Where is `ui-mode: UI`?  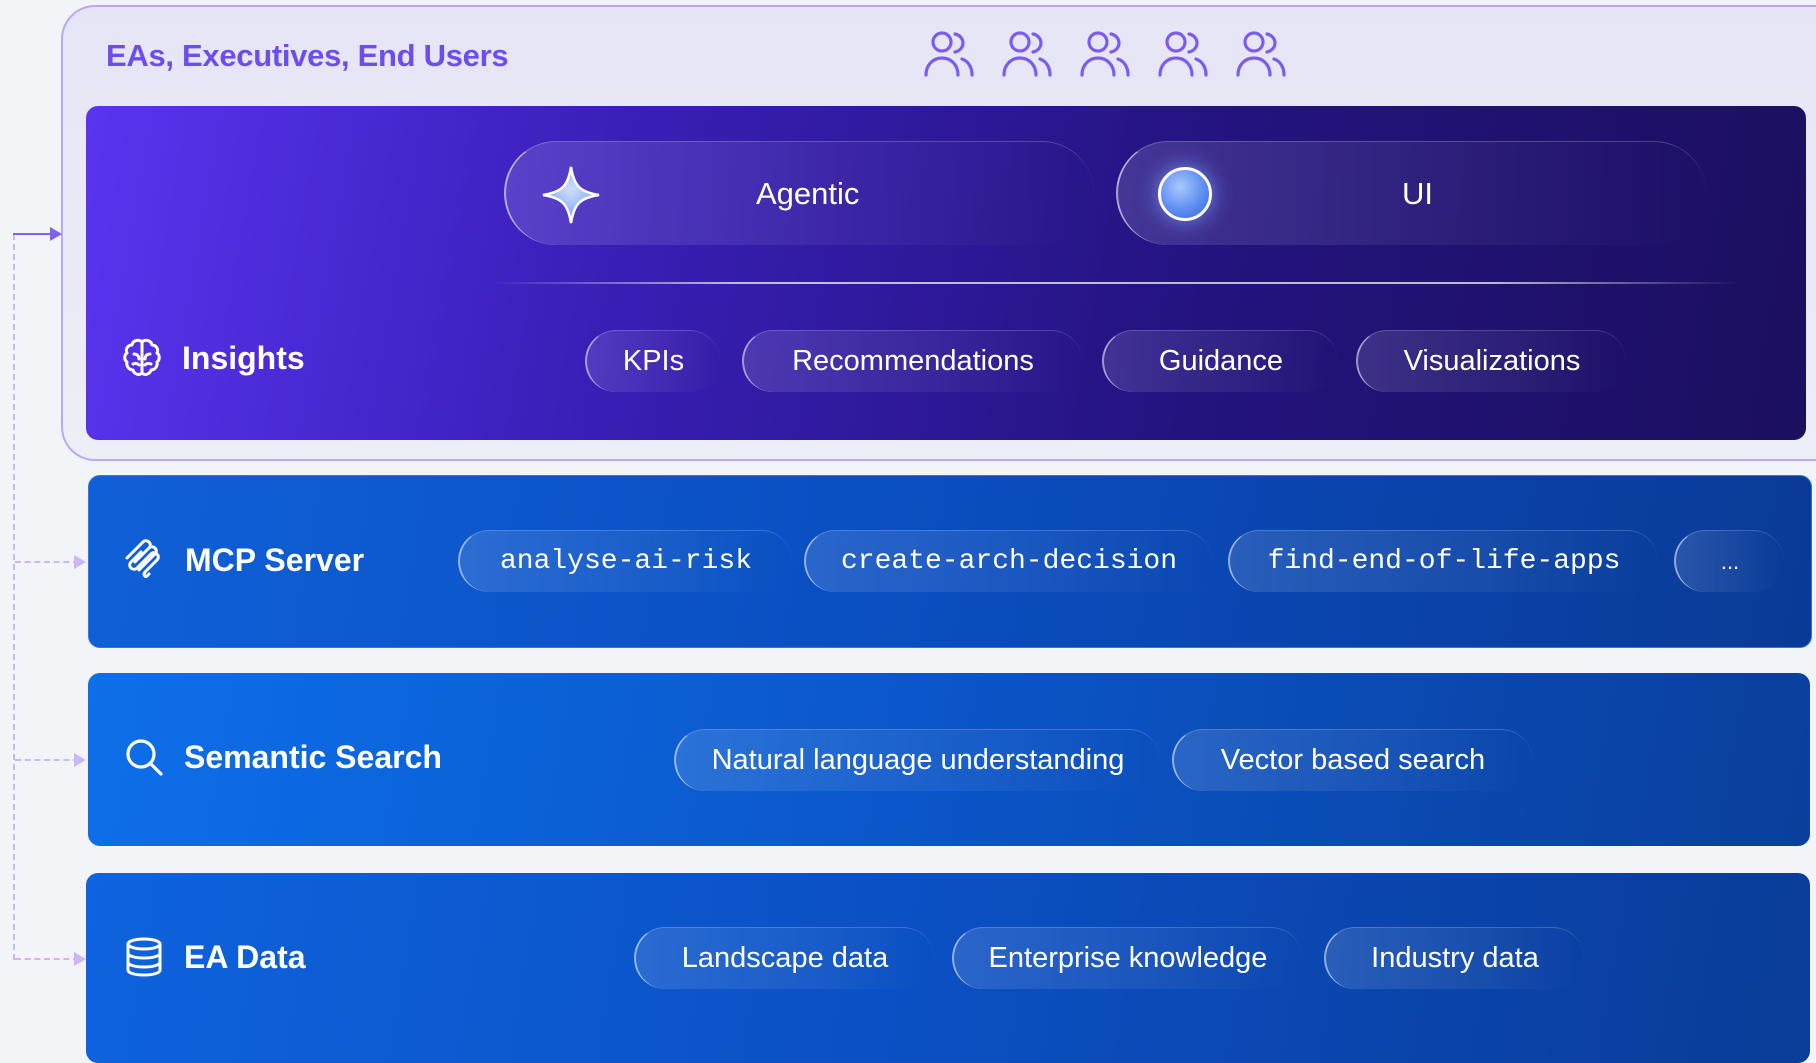
ui-mode: UI is located at coordinates (1411, 193).